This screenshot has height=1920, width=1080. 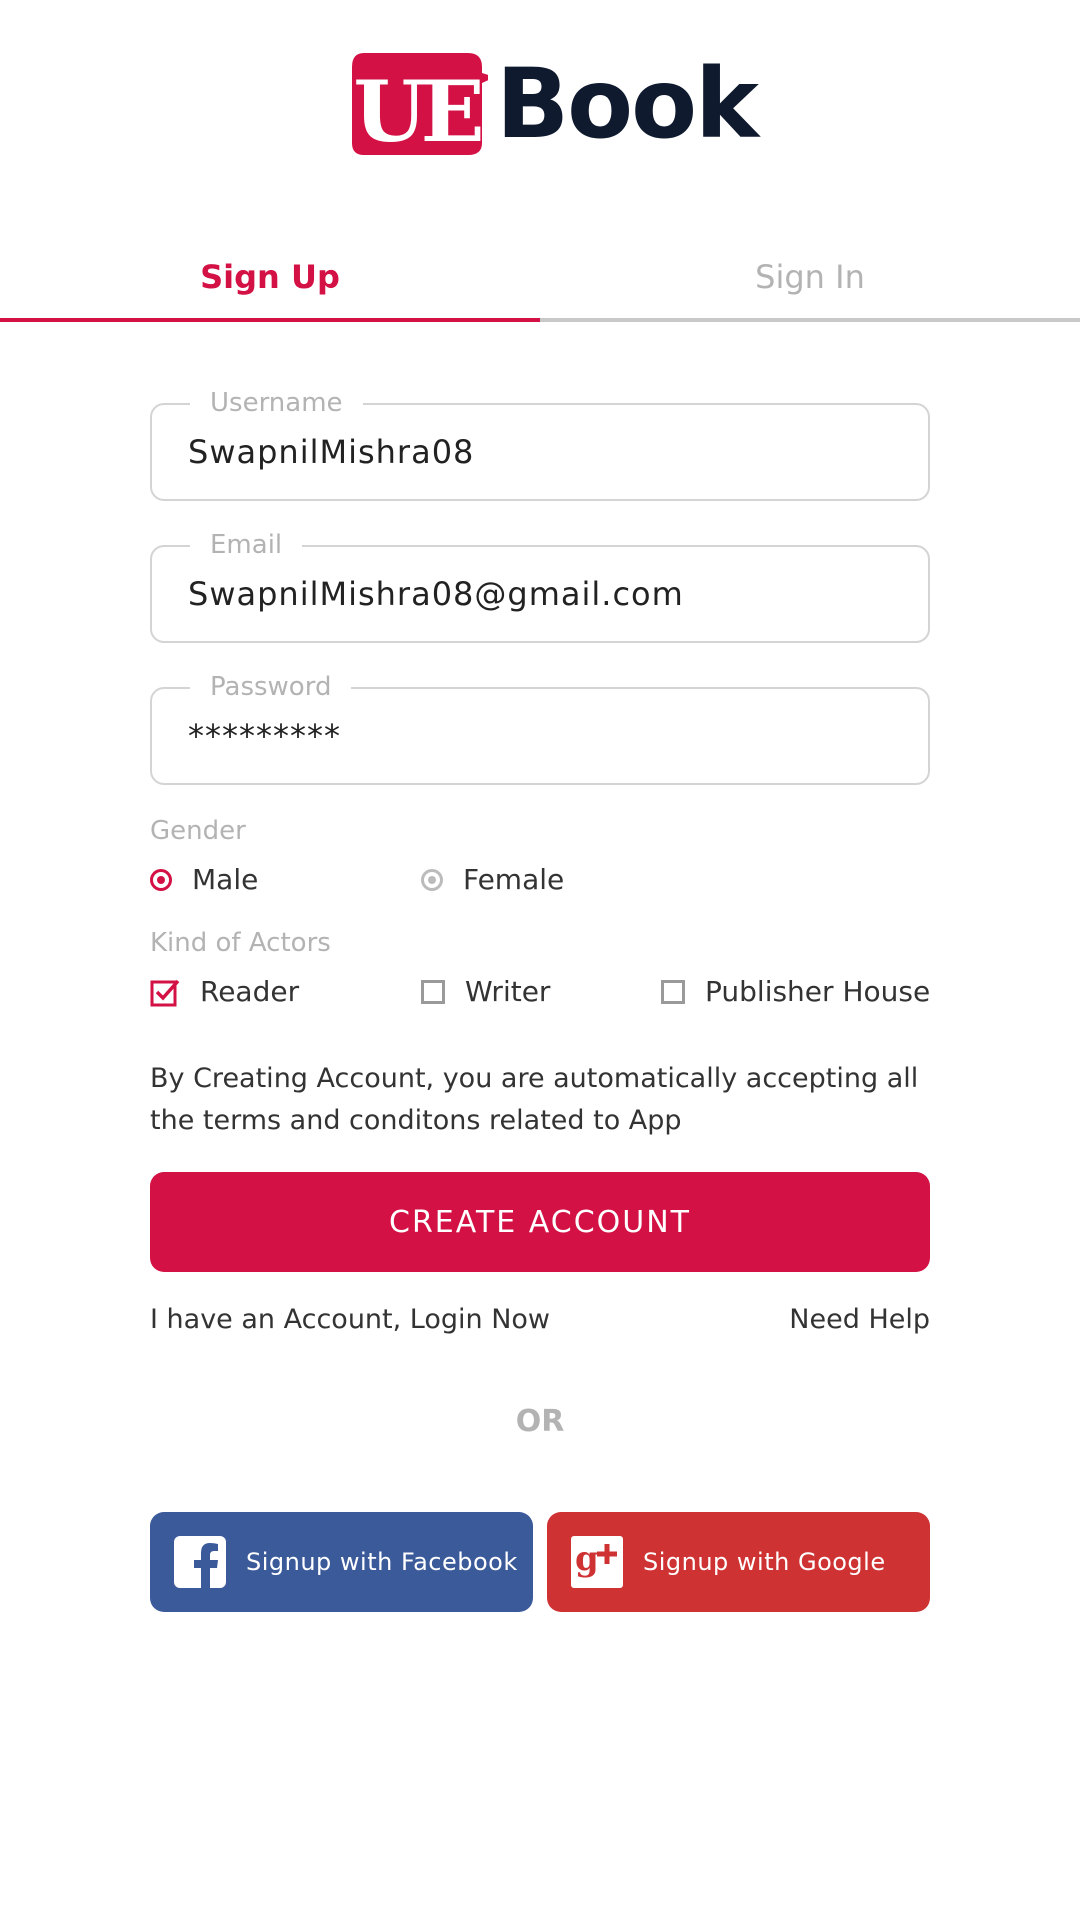 I want to click on signup-google-button: g Signup with Google, so click(x=738, y=1562).